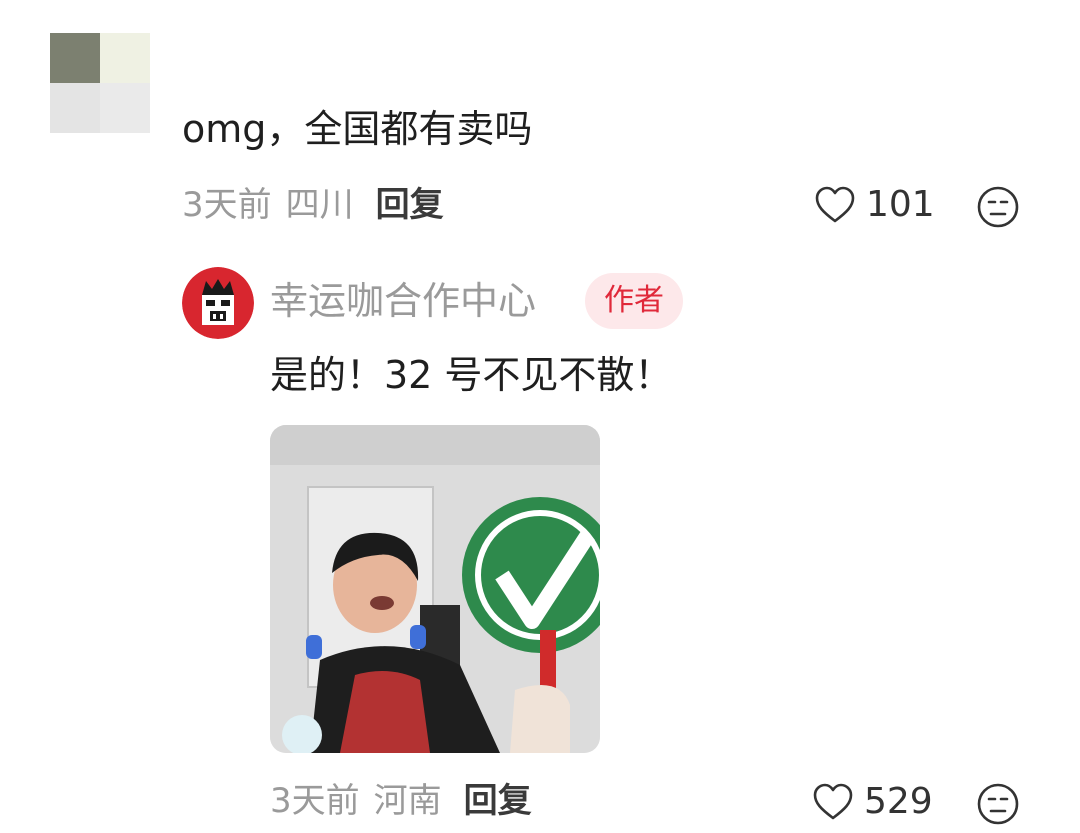 The width and height of the screenshot is (1080, 833). I want to click on commenter-avatar, so click(100, 83).